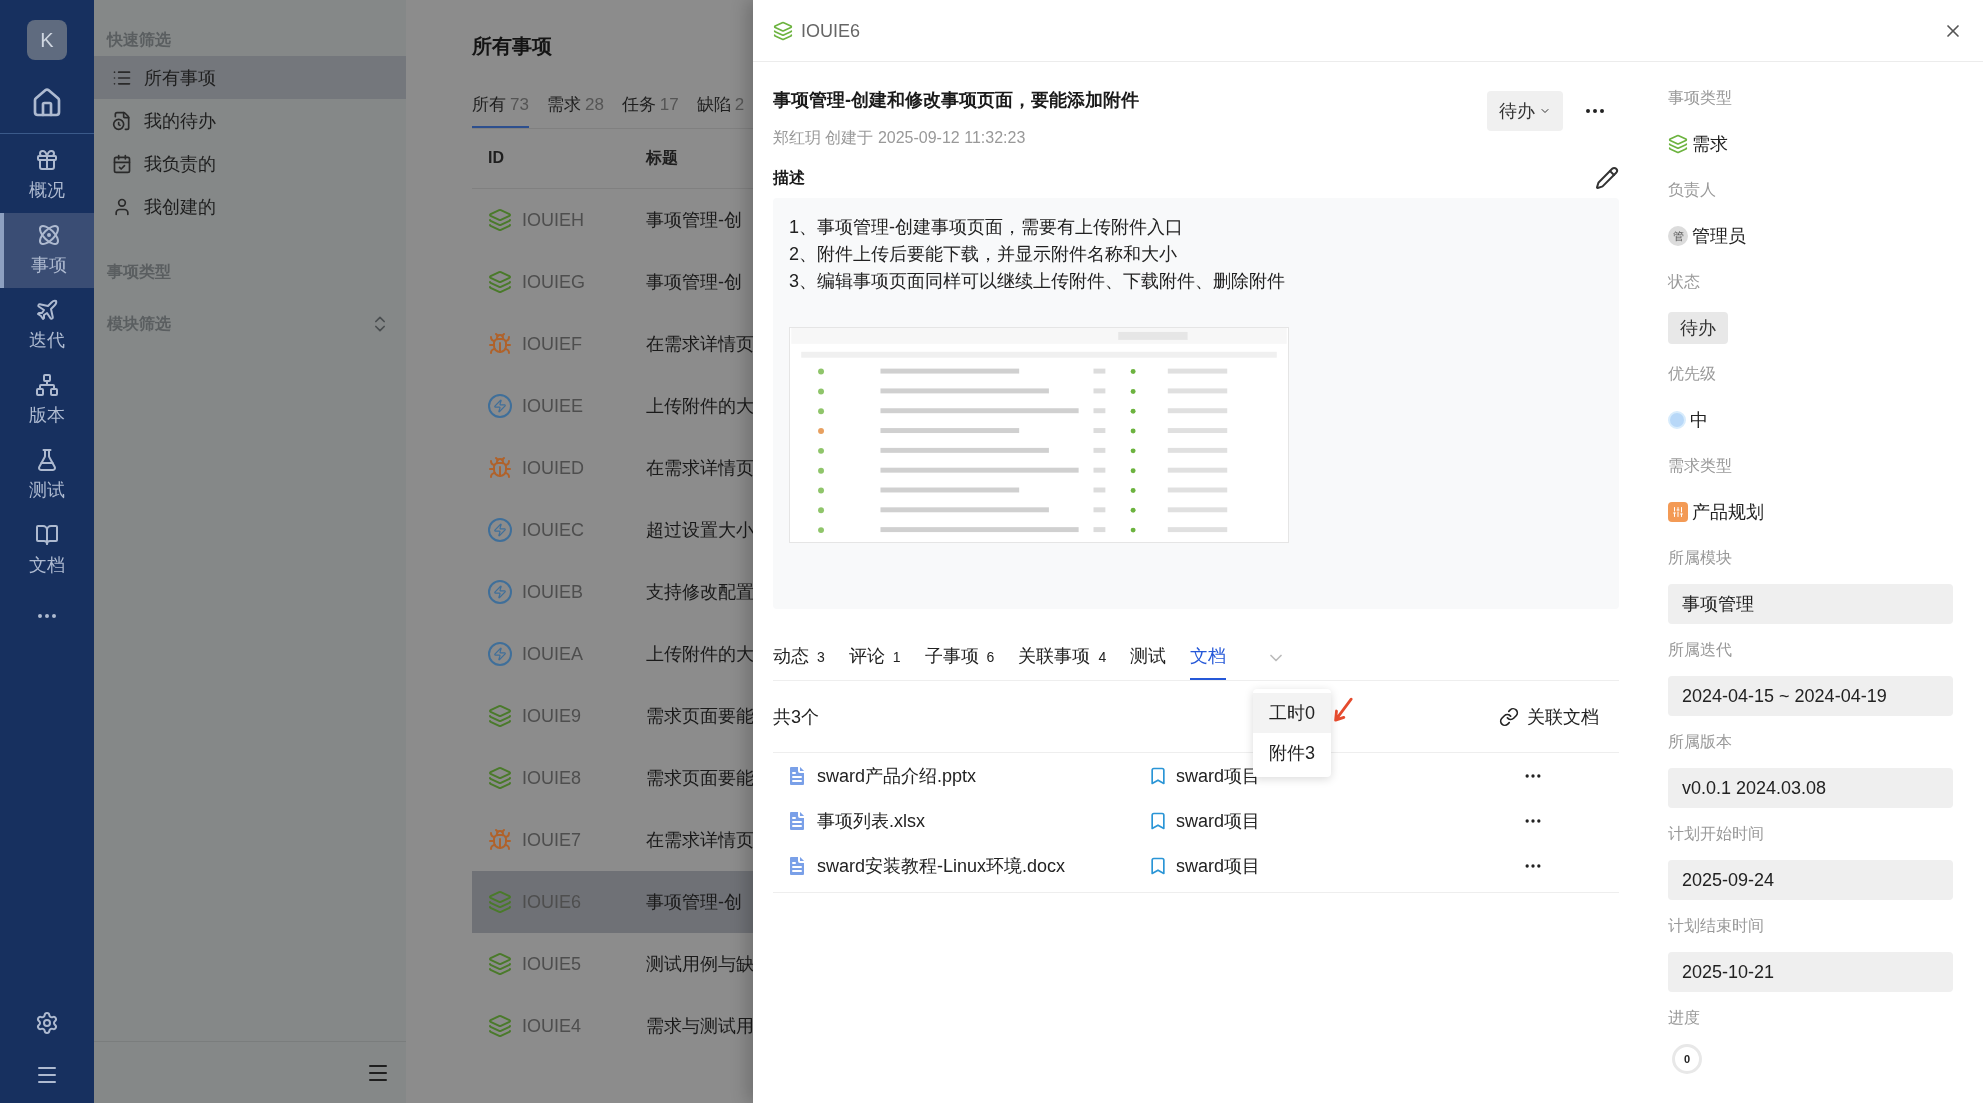  I want to click on field-value: v0.0.1 2024.03.08, so click(1810, 788).